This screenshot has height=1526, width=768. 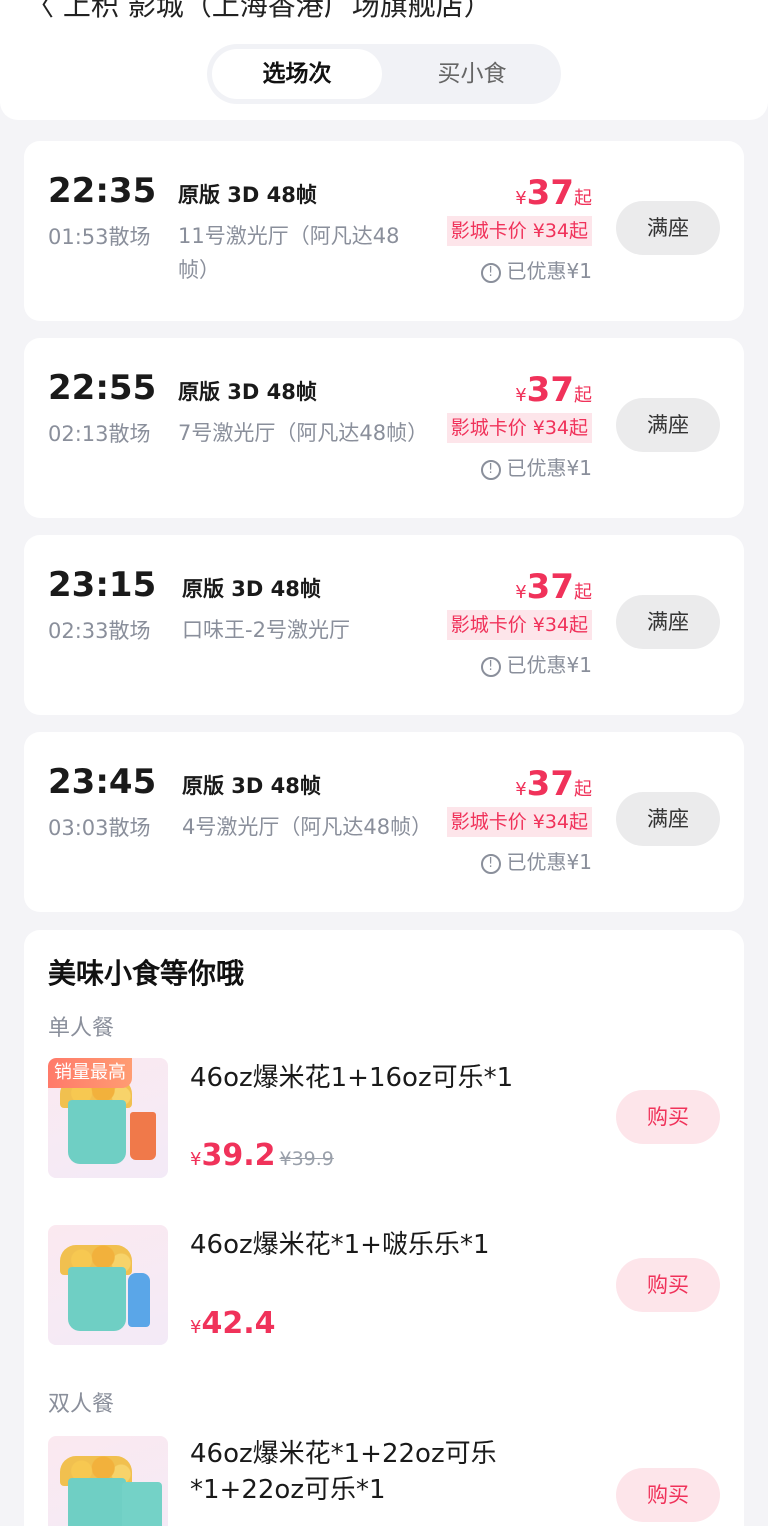 What do you see at coordinates (340, 1245) in the screenshot?
I see `combo-name: 46oz爆米花*1+啵乐乐*1` at bounding box center [340, 1245].